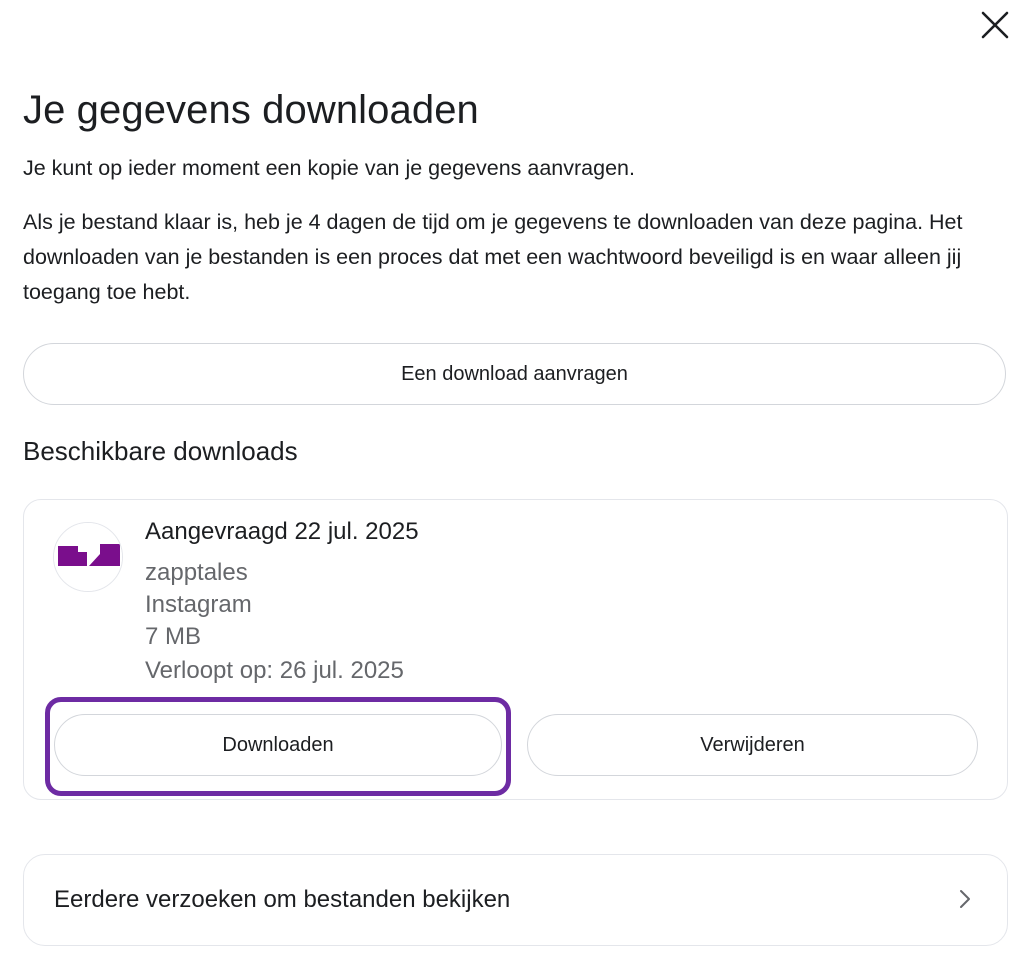 The height and width of the screenshot is (967, 1030). What do you see at coordinates (274, 670) in the screenshot?
I see `expiry-date: Verloopt op: 26 jul. 2025` at bounding box center [274, 670].